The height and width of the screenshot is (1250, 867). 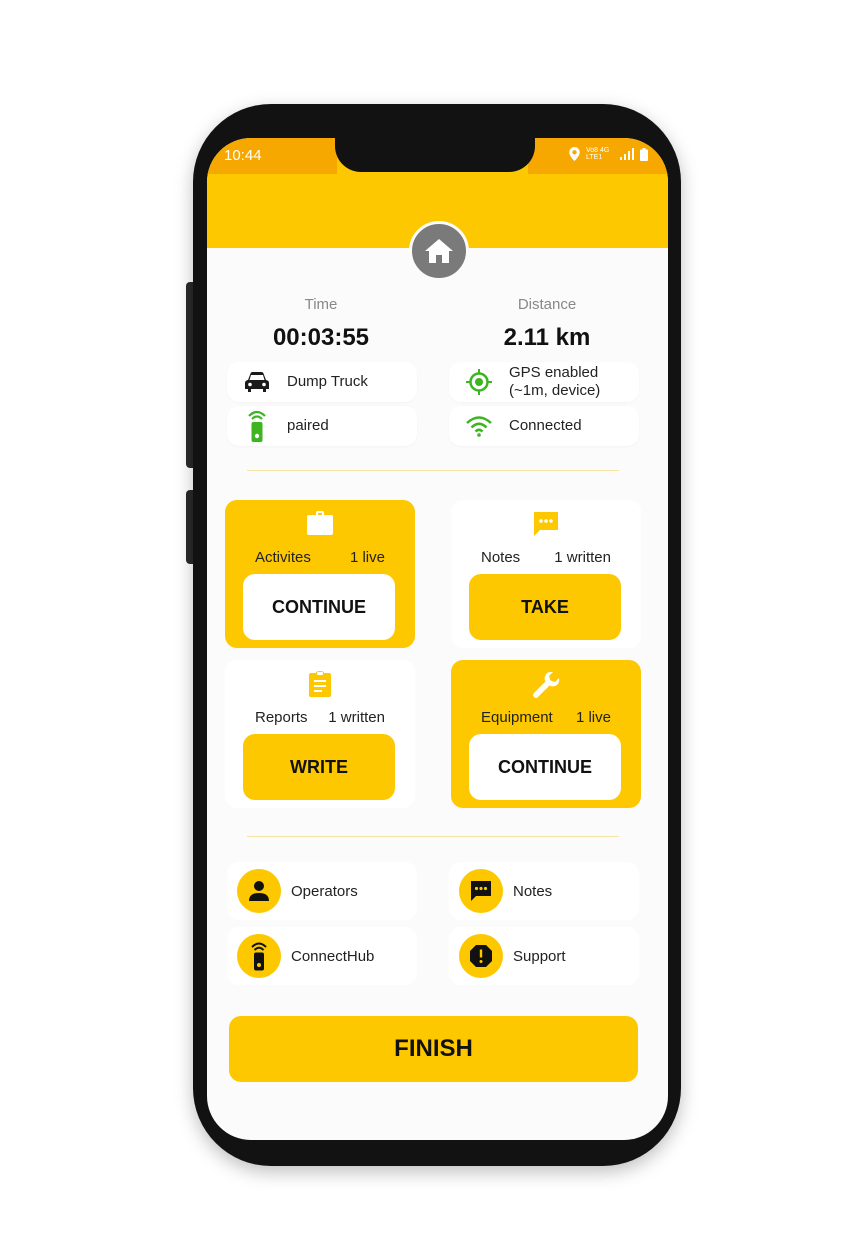 I want to click on tile-reports-count: 1 written, so click(x=356, y=717).